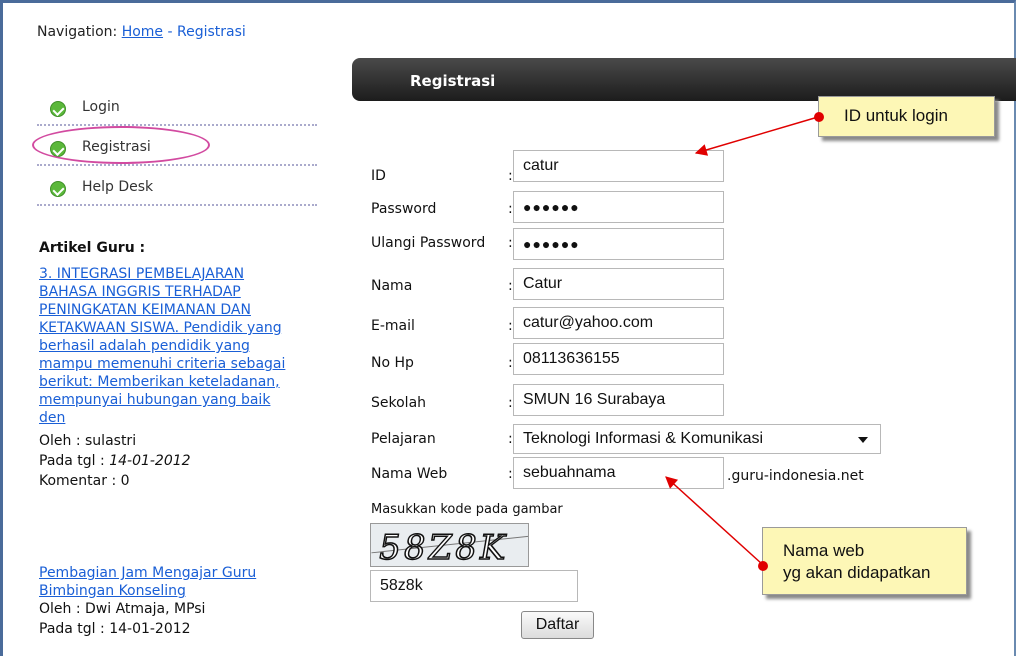 Image resolution: width=1016 pixels, height=656 pixels. I want to click on web-note-line: Nama web, so click(824, 550).